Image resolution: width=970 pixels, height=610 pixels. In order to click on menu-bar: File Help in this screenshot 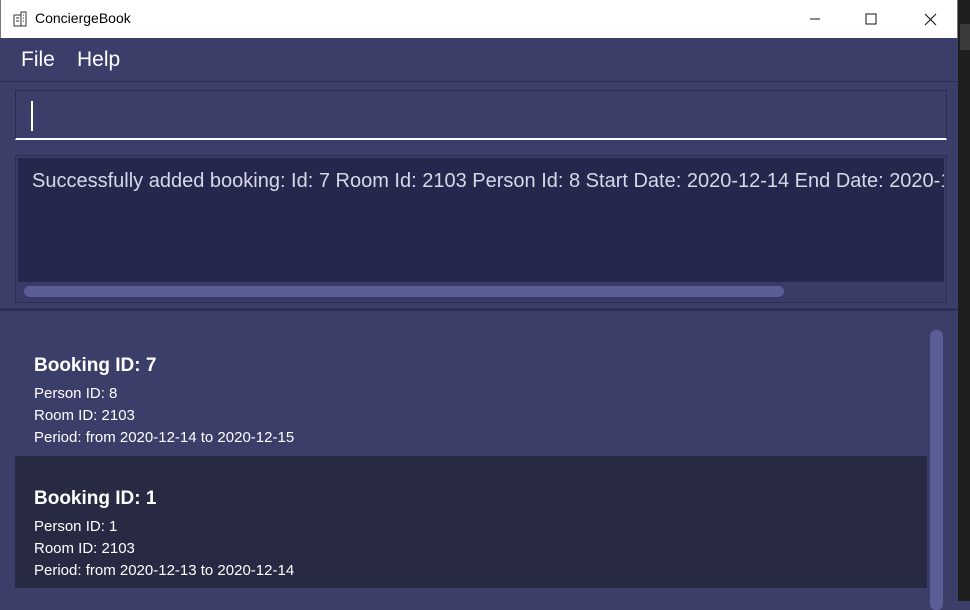, I will do `click(479, 60)`.